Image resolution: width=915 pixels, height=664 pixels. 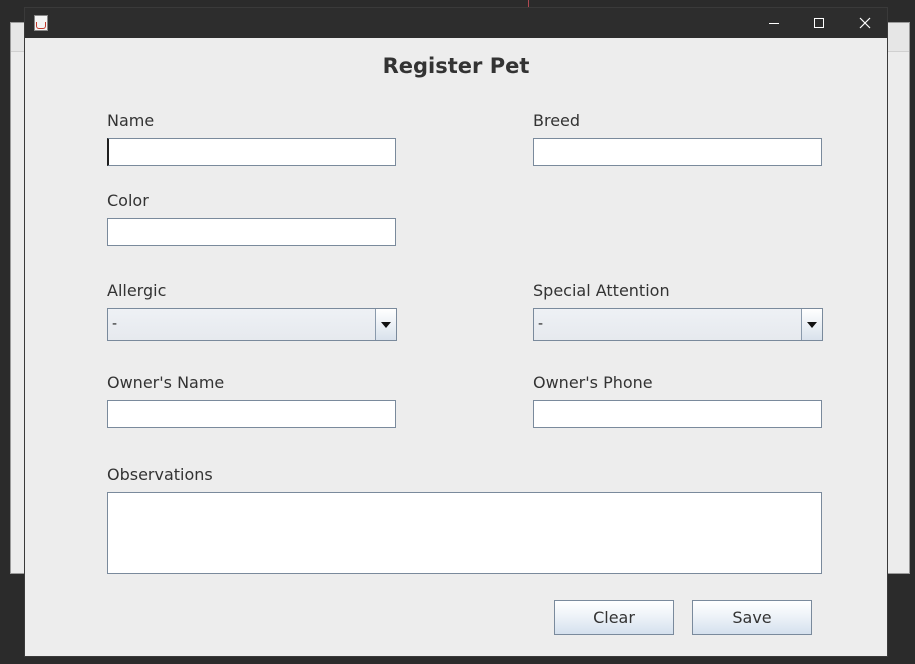 What do you see at coordinates (166, 382) in the screenshot?
I see `owner-name-label: Owner's Name` at bounding box center [166, 382].